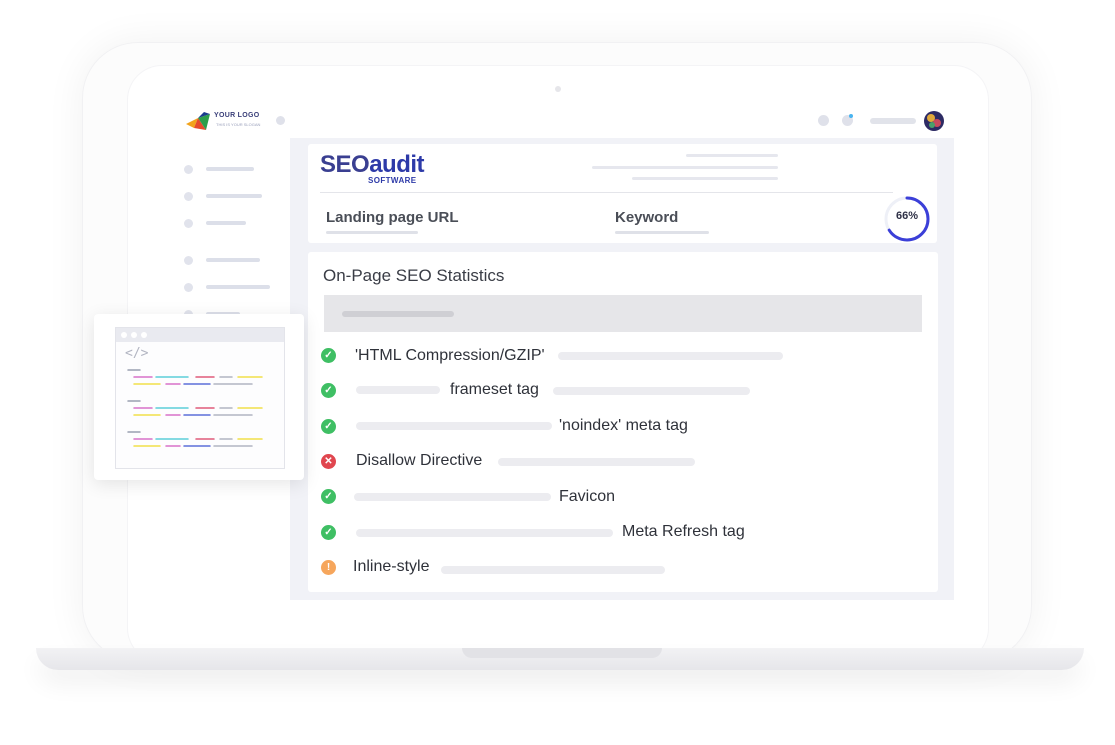  I want to click on notification-badge, so click(851, 116).